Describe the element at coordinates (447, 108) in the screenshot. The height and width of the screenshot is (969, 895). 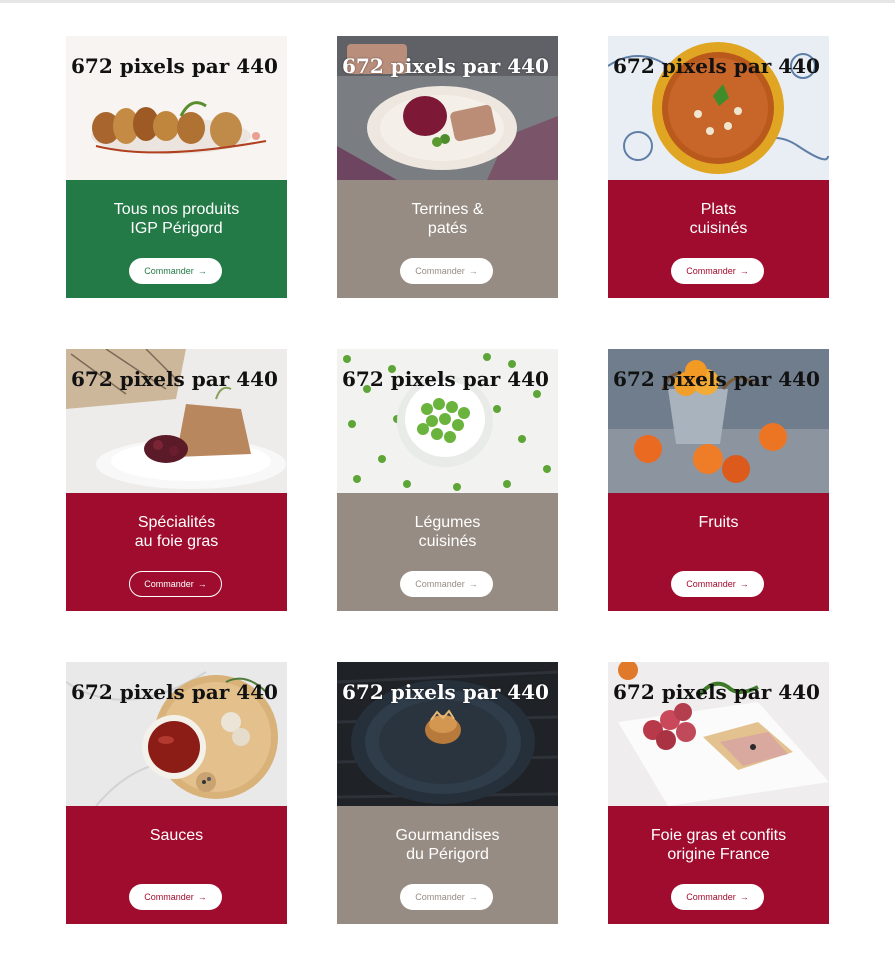
I see `category-image-terrine-plate: 672 pixels par 440` at that location.